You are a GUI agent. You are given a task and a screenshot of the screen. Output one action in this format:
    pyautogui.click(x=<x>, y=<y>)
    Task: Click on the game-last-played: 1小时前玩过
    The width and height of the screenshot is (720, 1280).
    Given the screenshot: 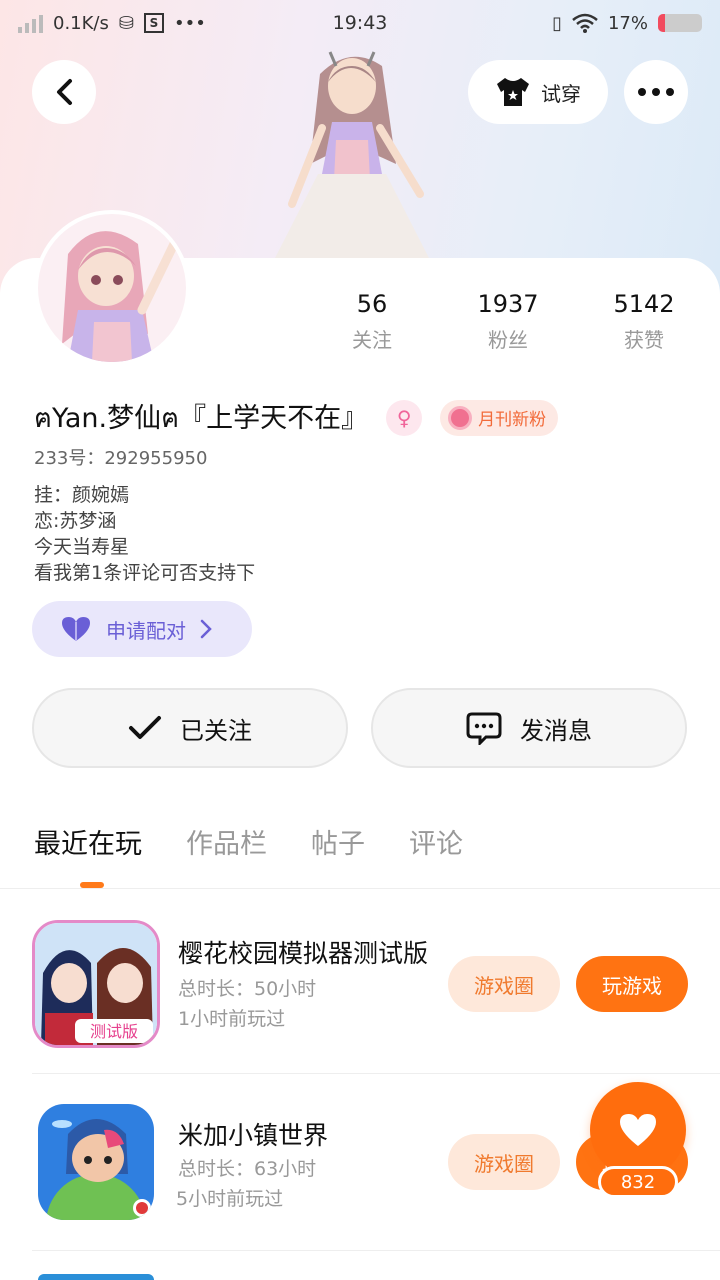 What is the action you would take?
    pyautogui.click(x=232, y=1019)
    